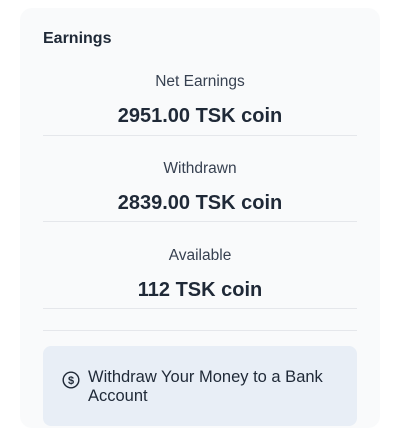  What do you see at coordinates (200, 255) in the screenshot?
I see `stat-label: Available` at bounding box center [200, 255].